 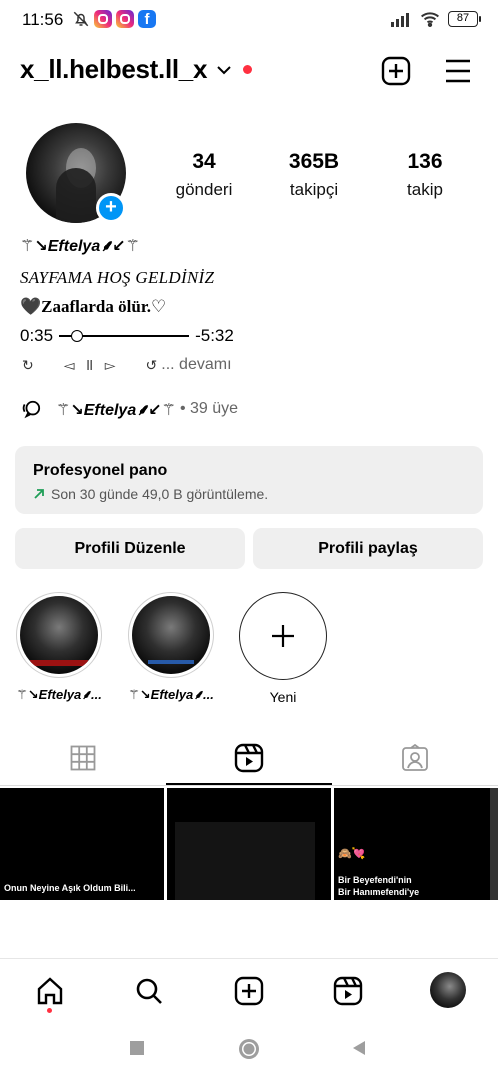 I want to click on nav-reels, so click(x=348, y=991).